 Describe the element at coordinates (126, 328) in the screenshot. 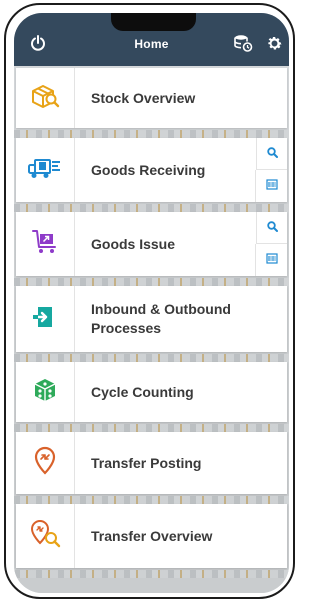

I see `tile-label-line2: Processes` at that location.